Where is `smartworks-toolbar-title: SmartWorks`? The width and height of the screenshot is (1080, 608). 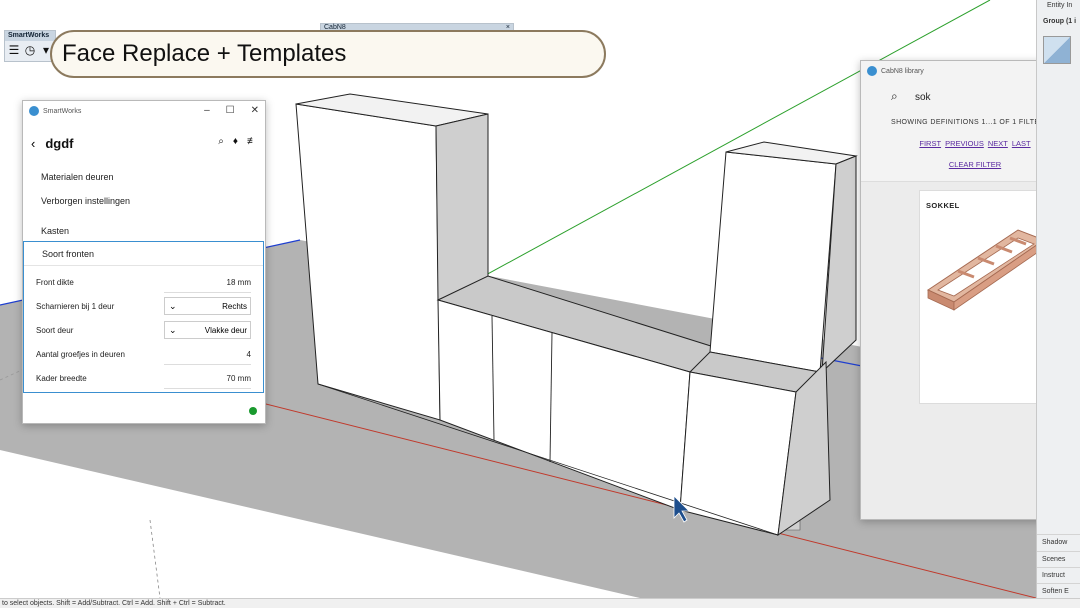 smartworks-toolbar-title: SmartWorks is located at coordinates (30, 36).